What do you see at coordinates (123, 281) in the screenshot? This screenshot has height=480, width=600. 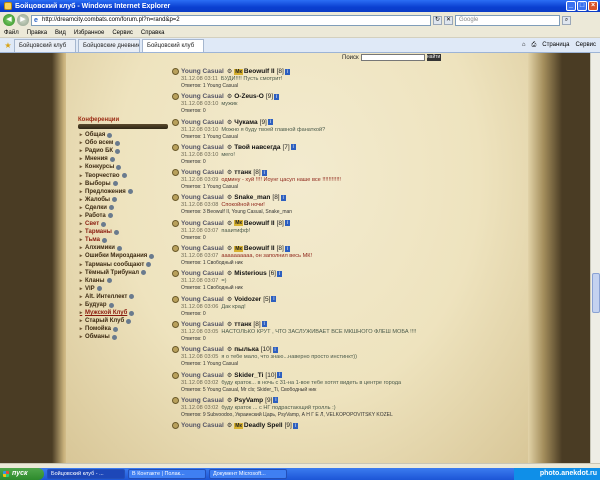 I see `sidebar-item: ▸ Кланы` at bounding box center [123, 281].